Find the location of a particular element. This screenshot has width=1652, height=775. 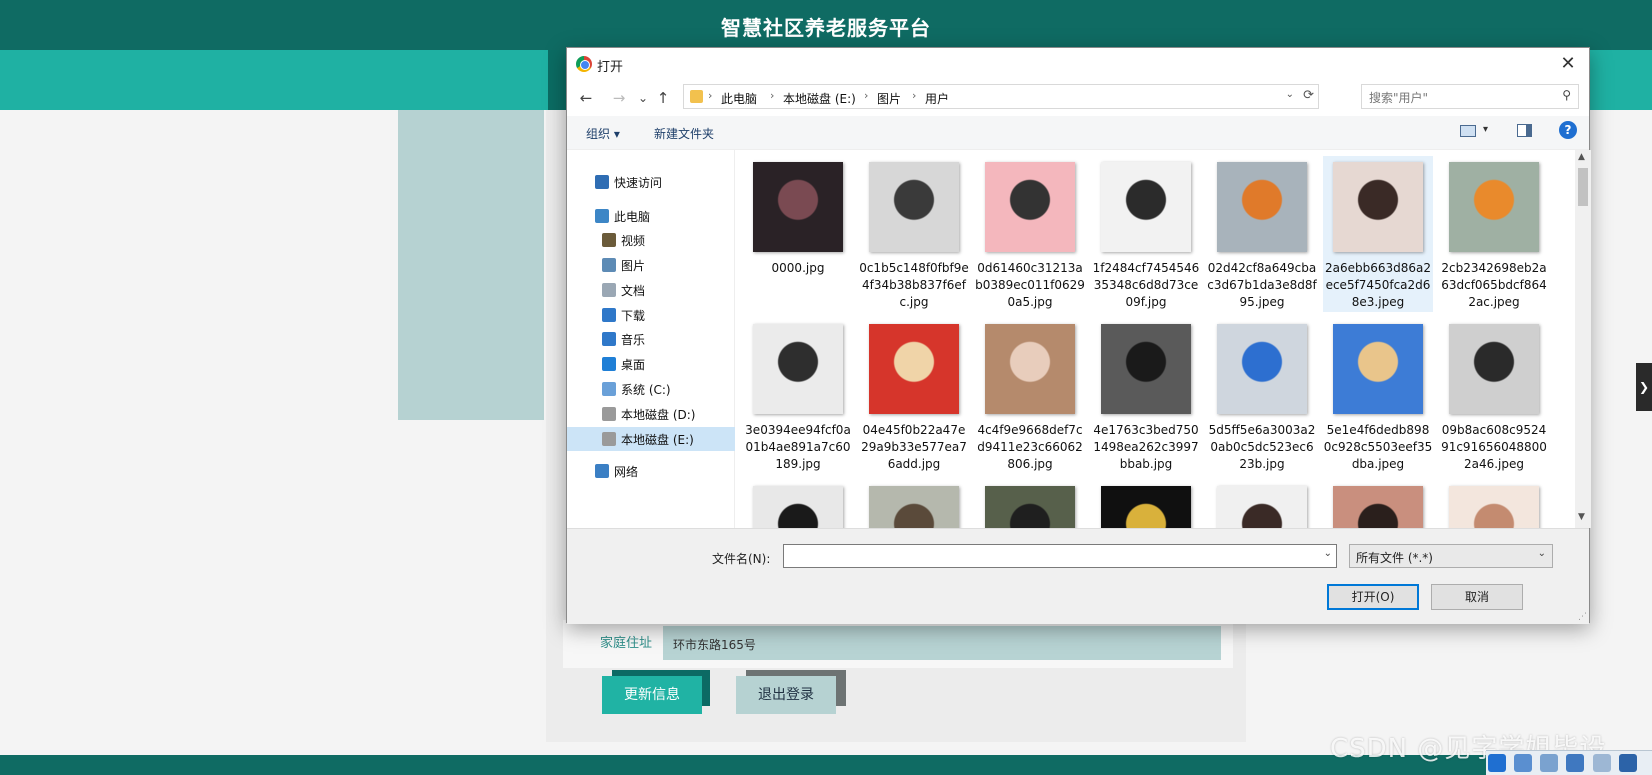

sidebar-item: 系统 (C:) is located at coordinates (651, 389).